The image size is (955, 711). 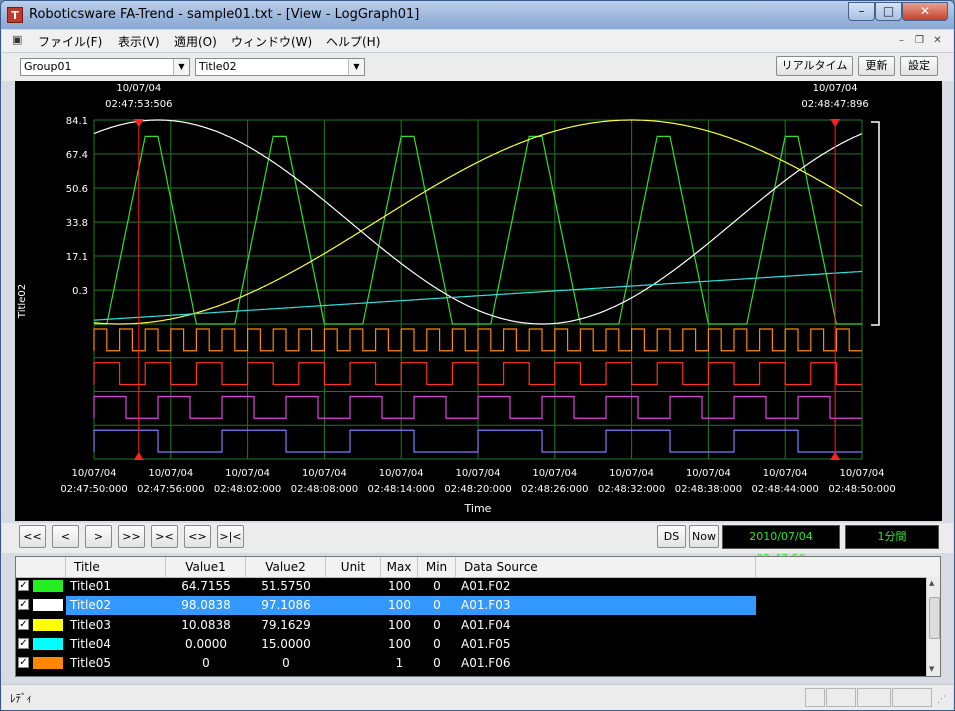 What do you see at coordinates (941, 700) in the screenshot?
I see `resize-grip-icon: ⋰` at bounding box center [941, 700].